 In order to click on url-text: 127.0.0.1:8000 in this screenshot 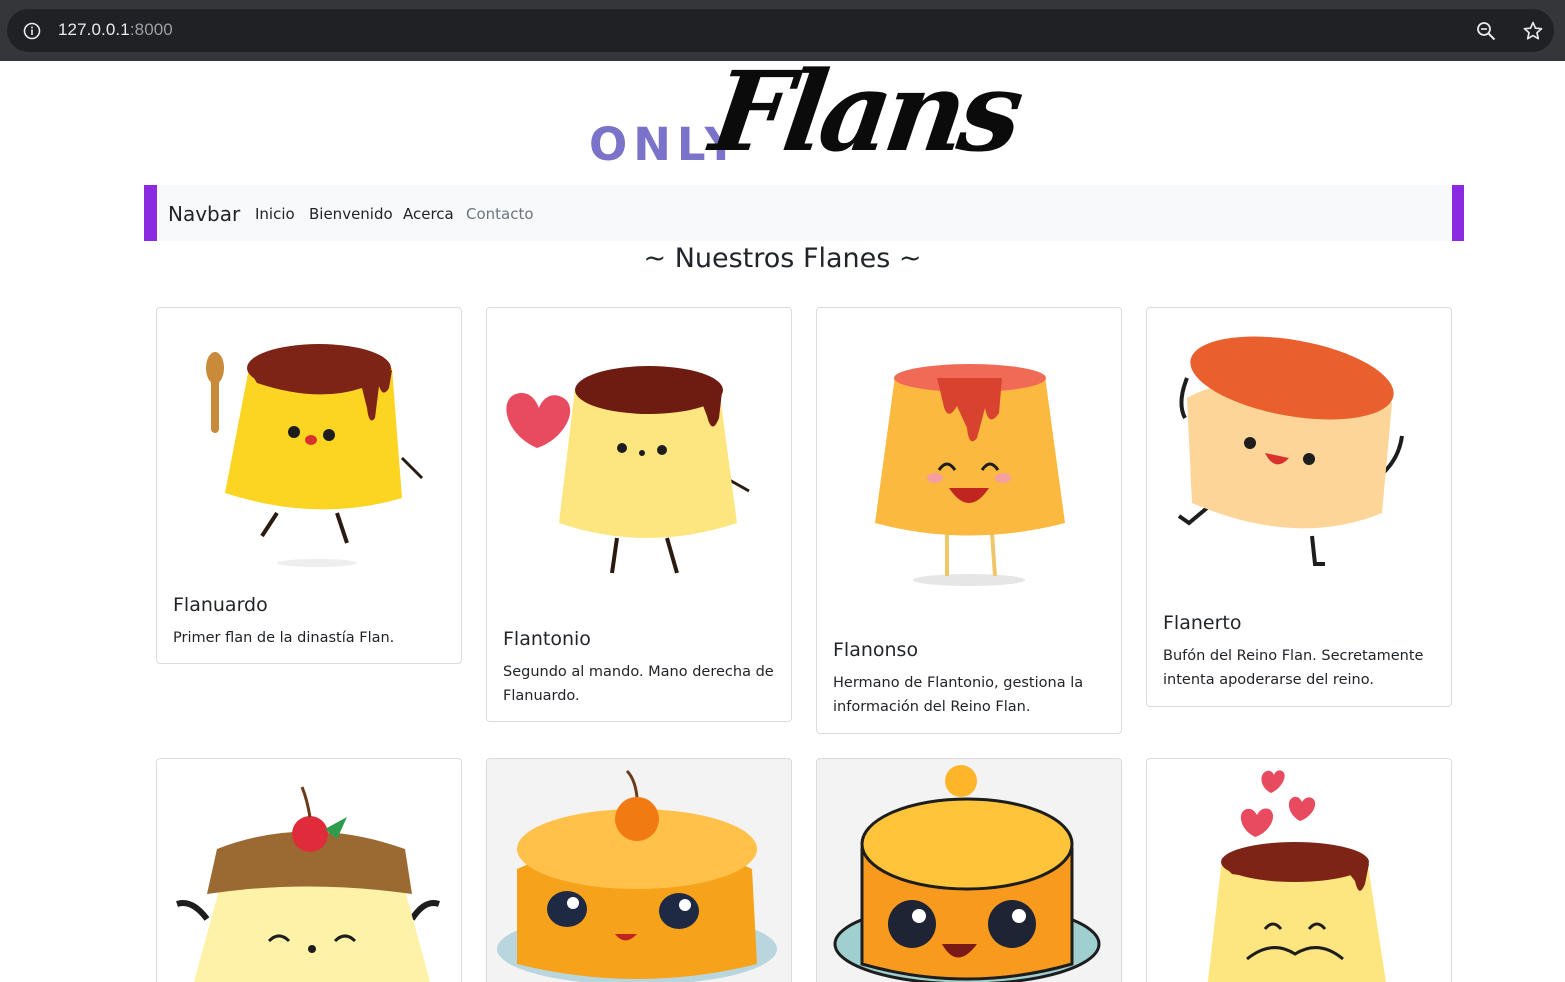, I will do `click(115, 30)`.